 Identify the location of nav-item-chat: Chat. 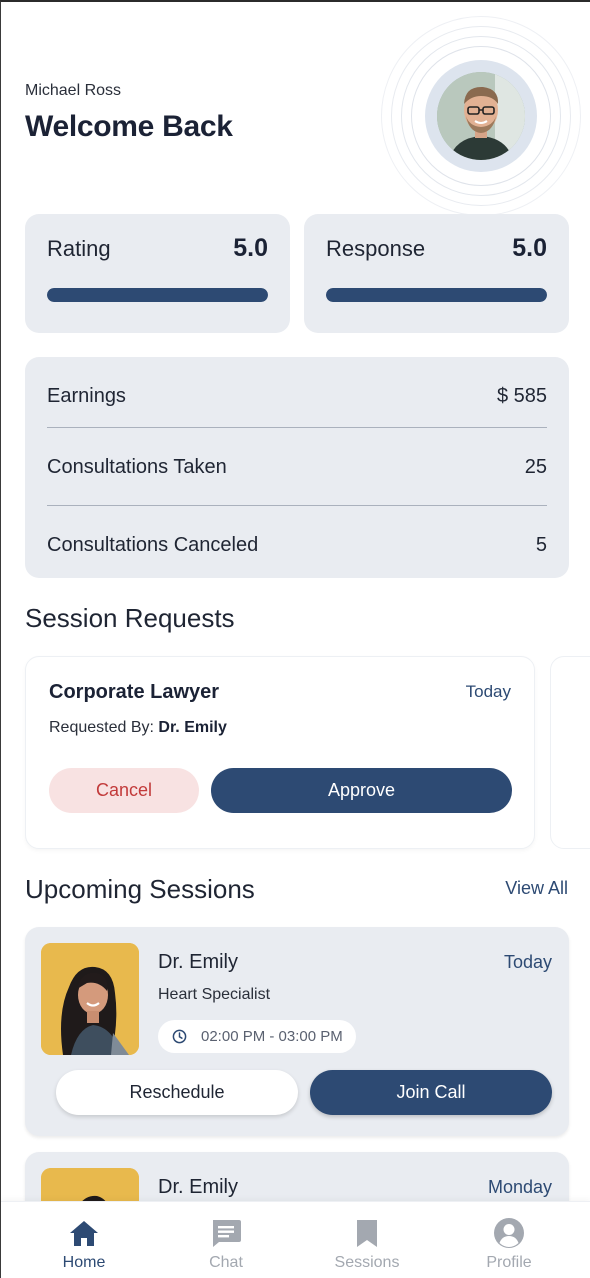
(226, 1240).